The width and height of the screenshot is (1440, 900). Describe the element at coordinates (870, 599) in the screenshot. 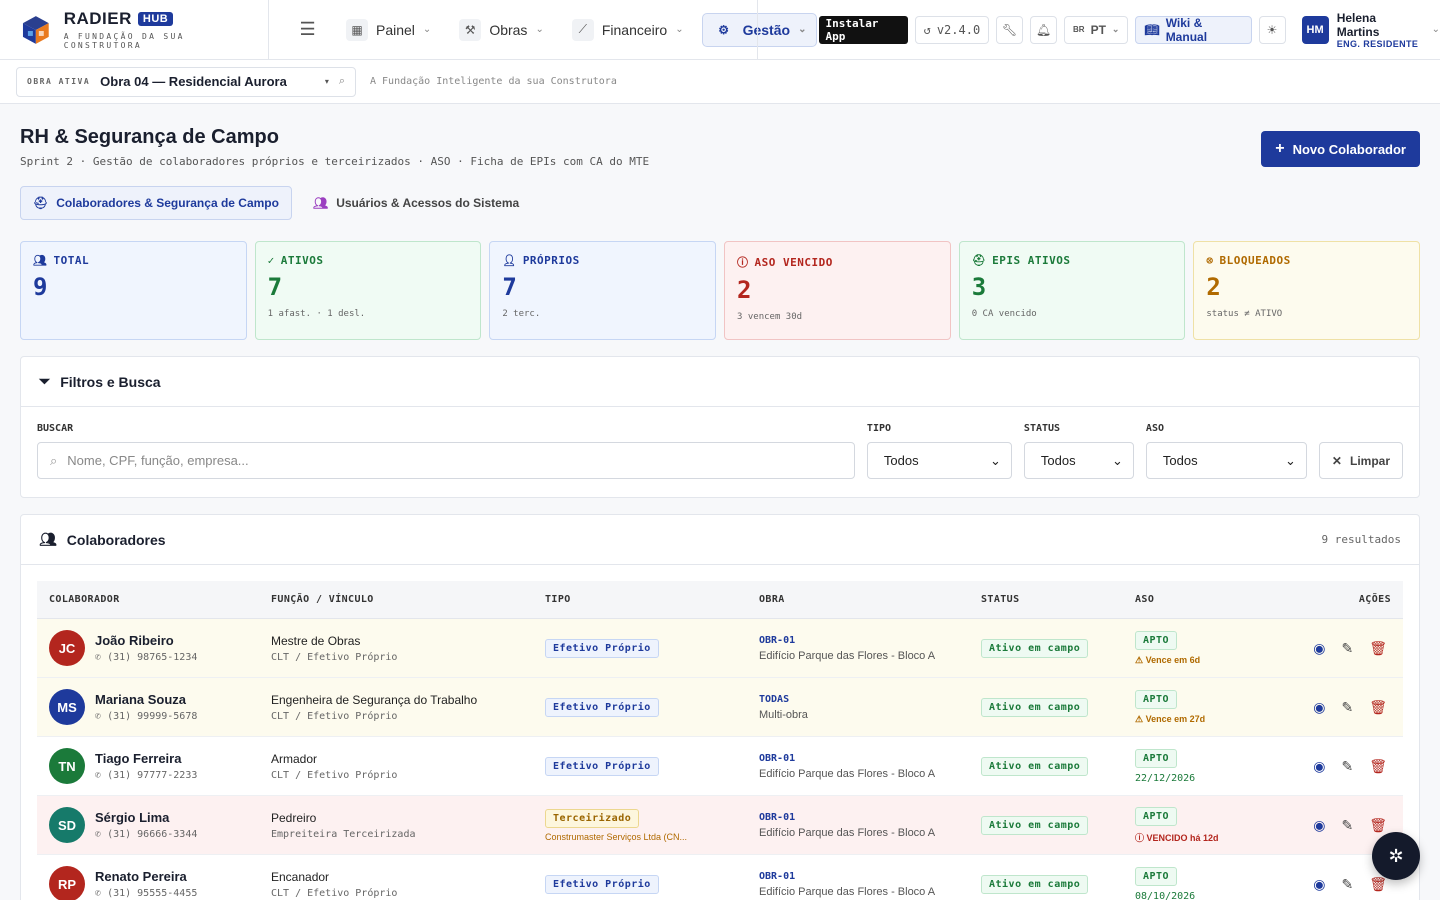

I see `col-obra: OBRA` at that location.